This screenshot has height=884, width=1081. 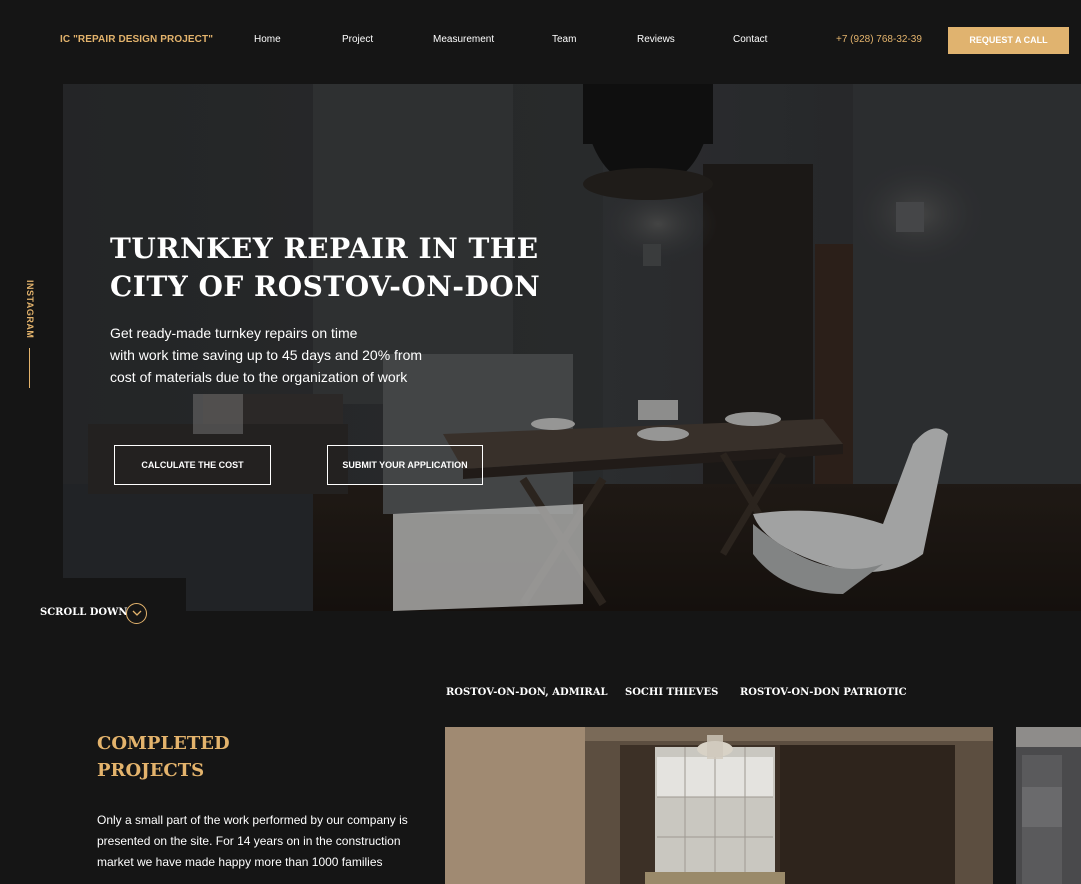 What do you see at coordinates (405, 465) in the screenshot?
I see `submit-application-button: SUBMIT YOUR APPLICATION` at bounding box center [405, 465].